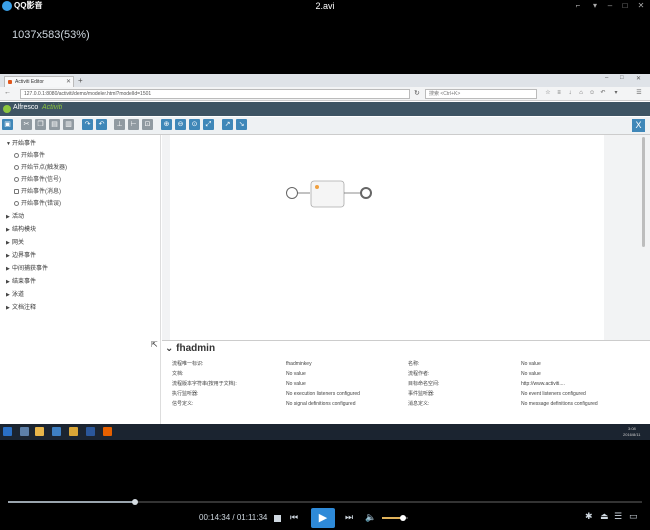 Image resolution: width=650 pixels, height=530 pixels. I want to click on palette-category-boundary-events: ▶ 边界事件, so click(21, 256).